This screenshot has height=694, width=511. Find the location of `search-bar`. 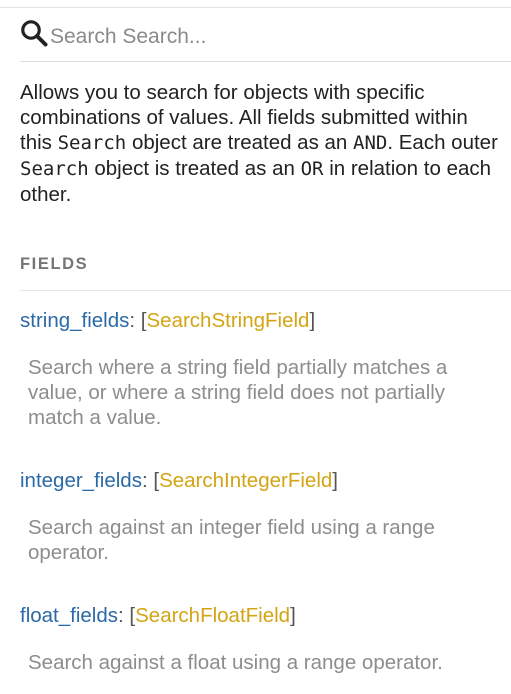

search-bar is located at coordinates (265, 40).